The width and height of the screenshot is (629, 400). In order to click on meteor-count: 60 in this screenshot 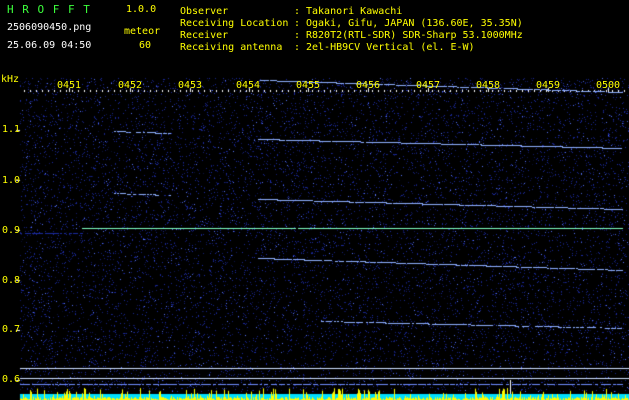, I will do `click(145, 45)`.